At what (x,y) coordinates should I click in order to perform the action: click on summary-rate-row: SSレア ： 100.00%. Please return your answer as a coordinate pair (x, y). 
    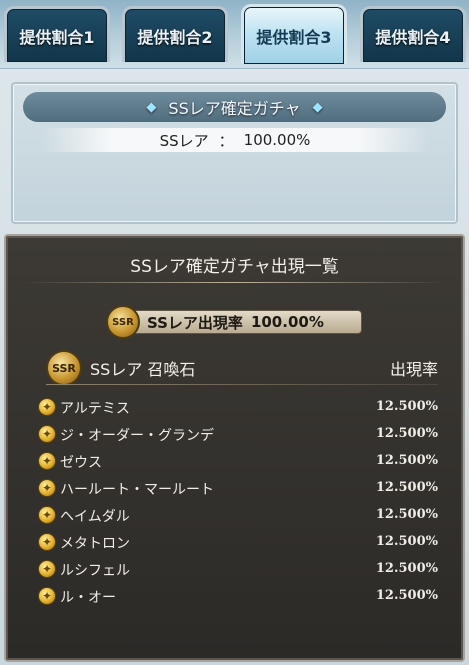
    Looking at the image, I should click on (235, 140).